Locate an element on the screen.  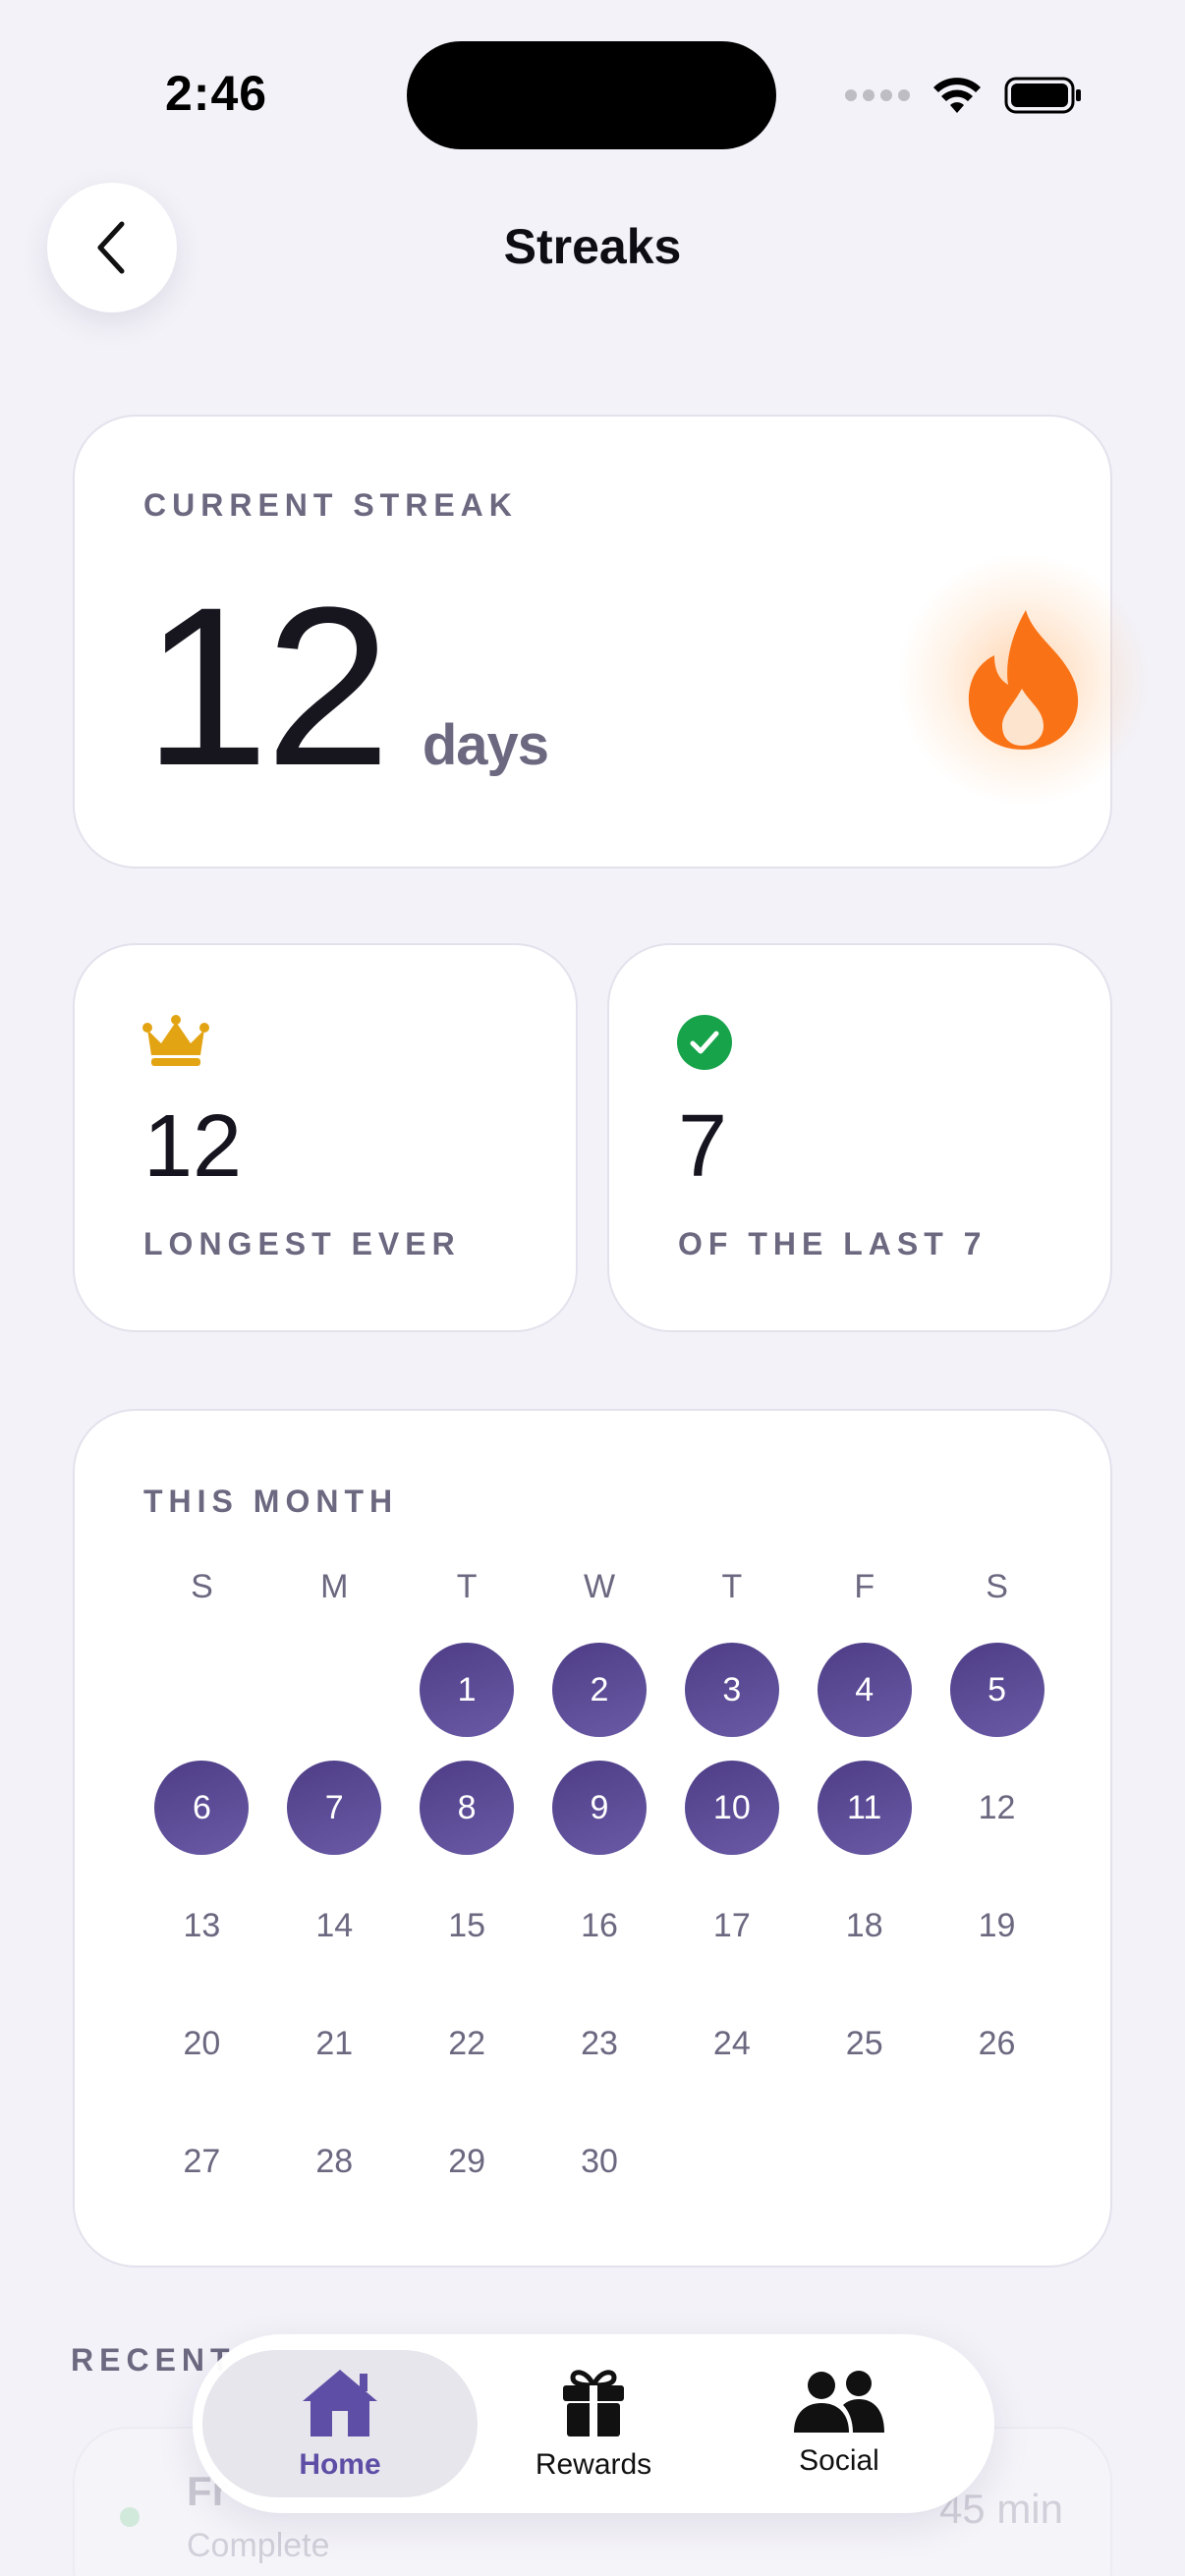
tab-social: Social is located at coordinates (839, 2423).